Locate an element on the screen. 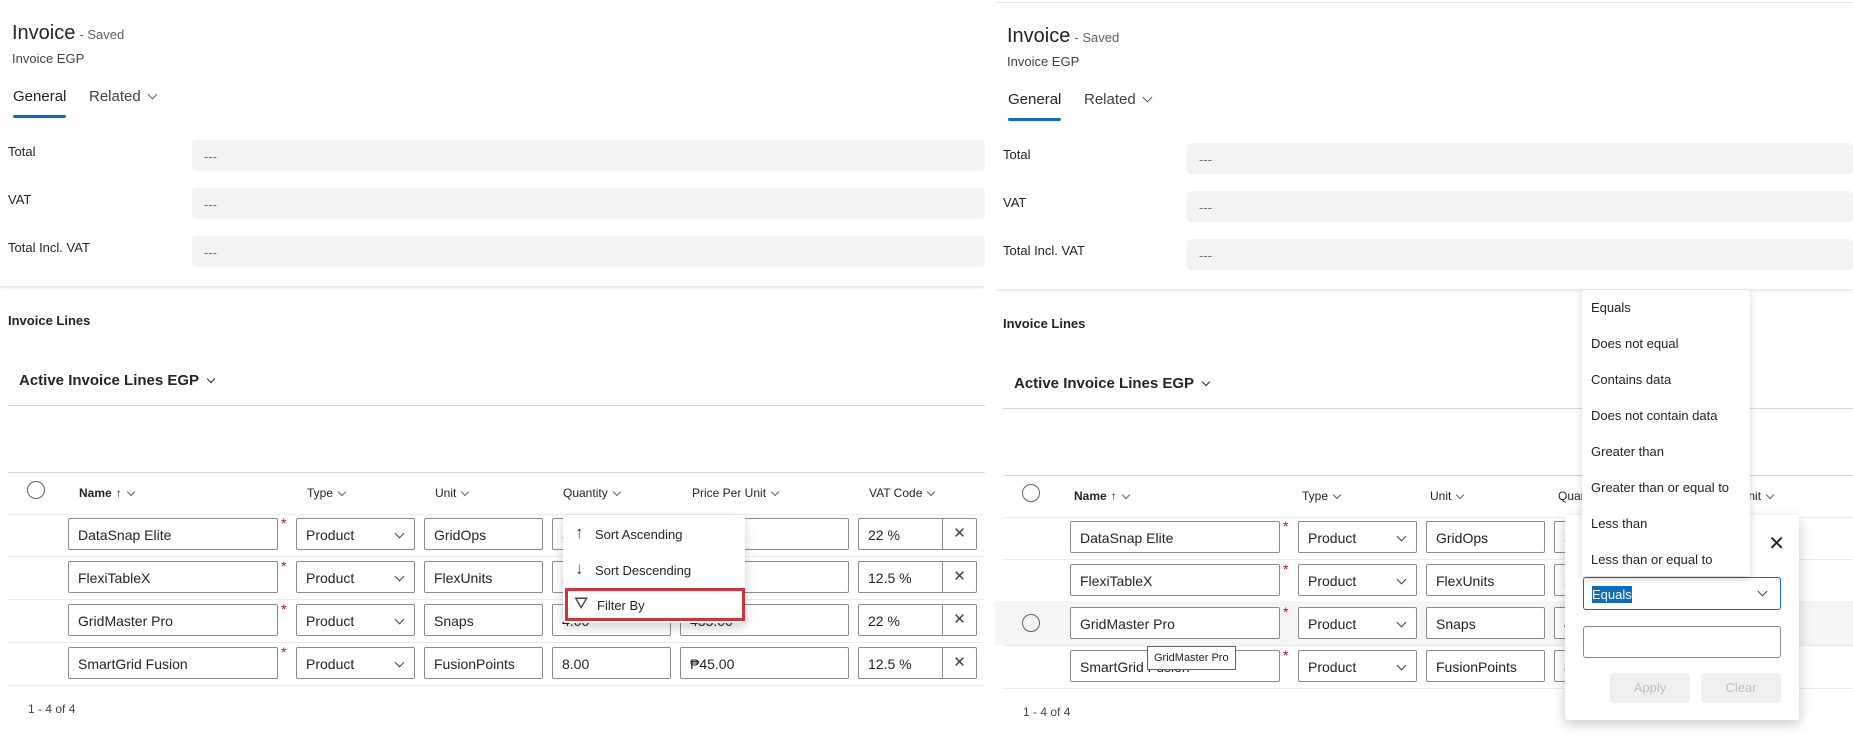 This screenshot has width=1853, height=737. apply-button: Apply is located at coordinates (1650, 688).